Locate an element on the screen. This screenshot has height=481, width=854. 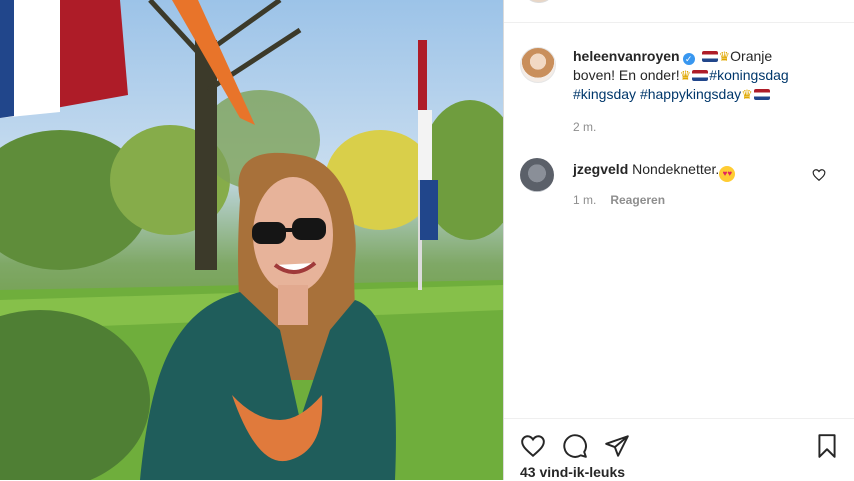
verified-badge-icon: ✓ is located at coordinates (688, 59).